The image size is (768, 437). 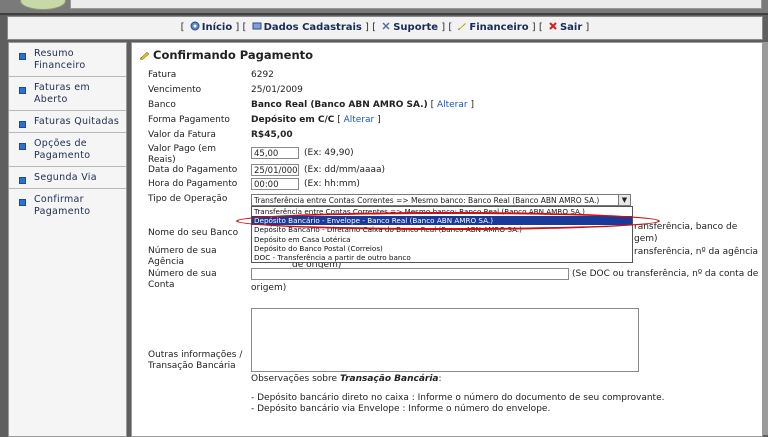 I want to click on conta-input, so click(x=410, y=274).